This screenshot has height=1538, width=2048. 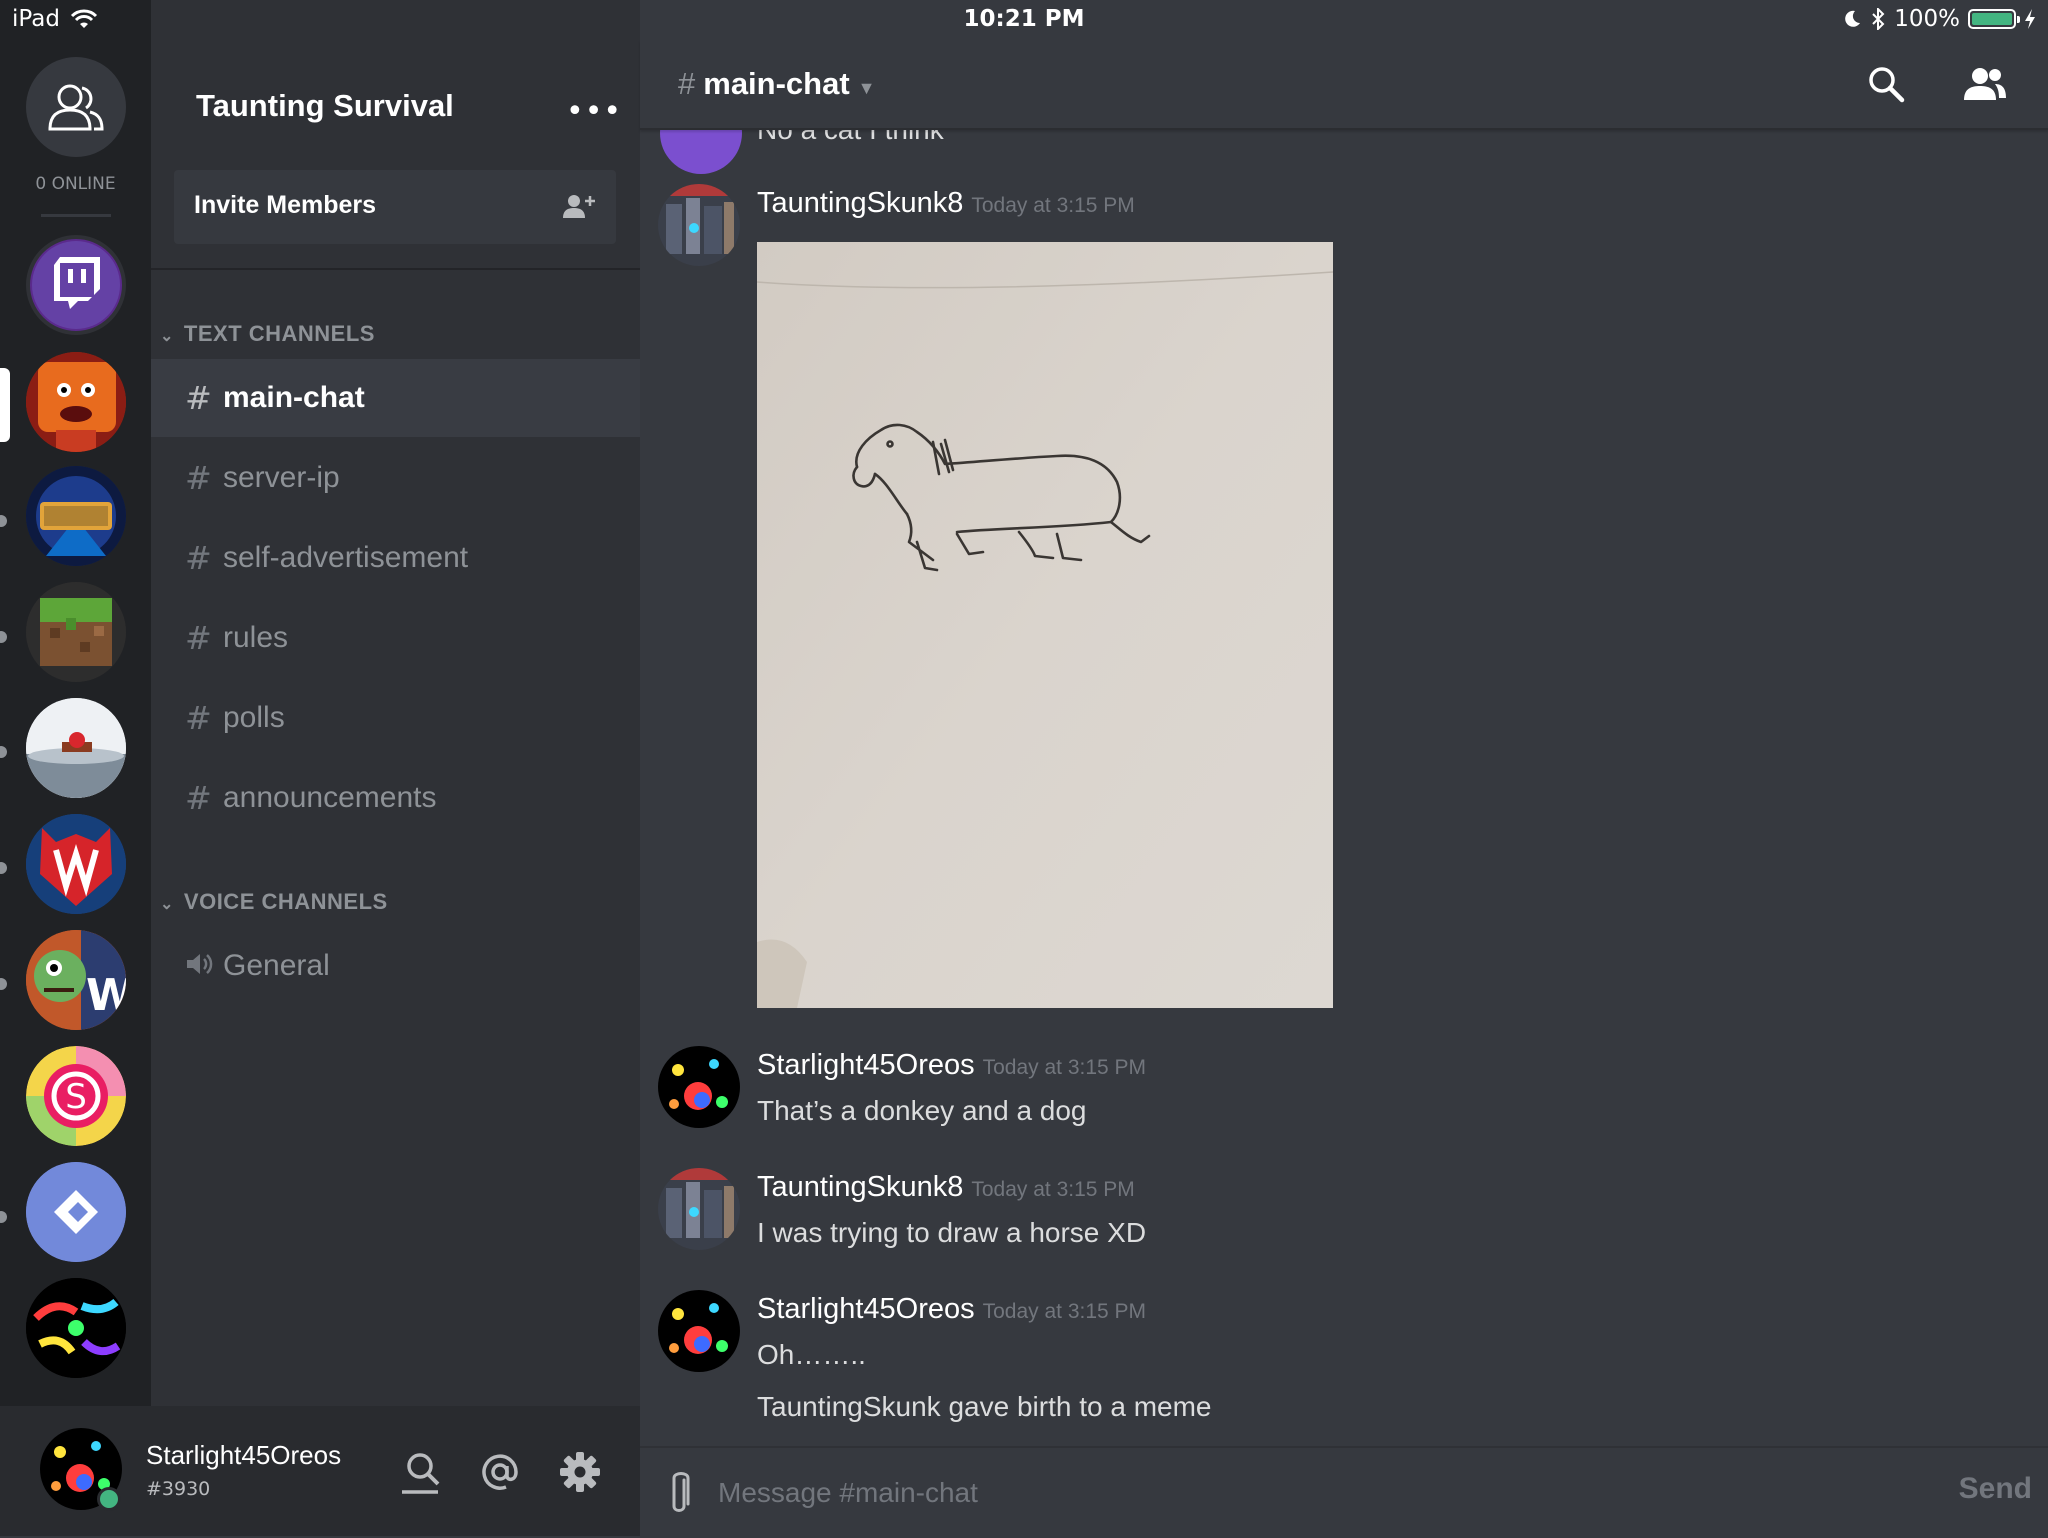 What do you see at coordinates (866, 88) in the screenshot?
I see `chevron-down-icon: ▼` at bounding box center [866, 88].